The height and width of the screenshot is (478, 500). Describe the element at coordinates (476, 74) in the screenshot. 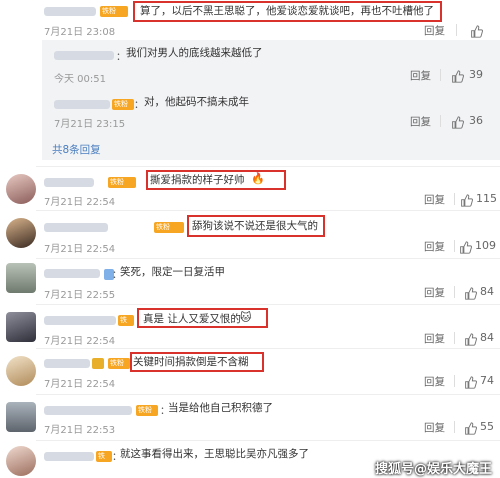

I see `like-count: 39` at that location.